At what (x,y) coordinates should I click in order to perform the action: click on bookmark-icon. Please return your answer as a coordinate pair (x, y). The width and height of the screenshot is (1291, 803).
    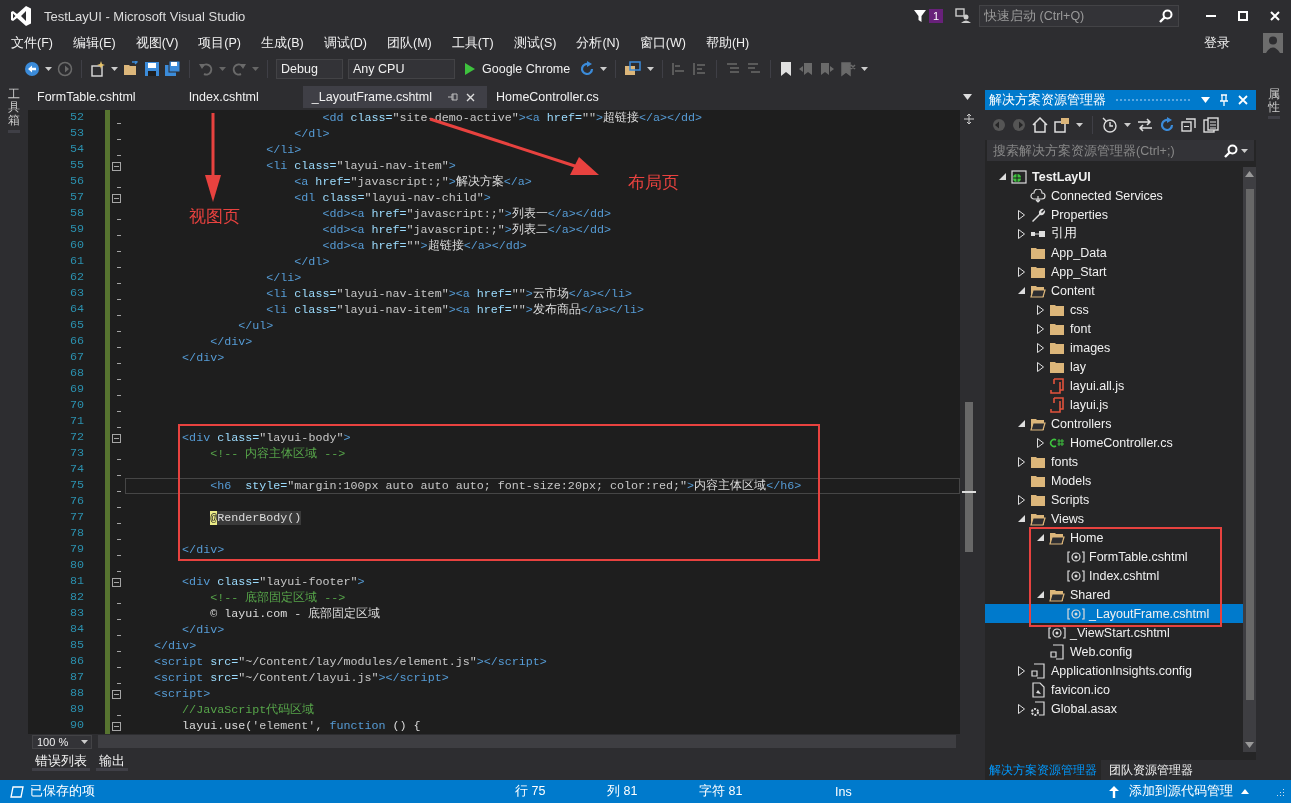
    Looking at the image, I should click on (786, 69).